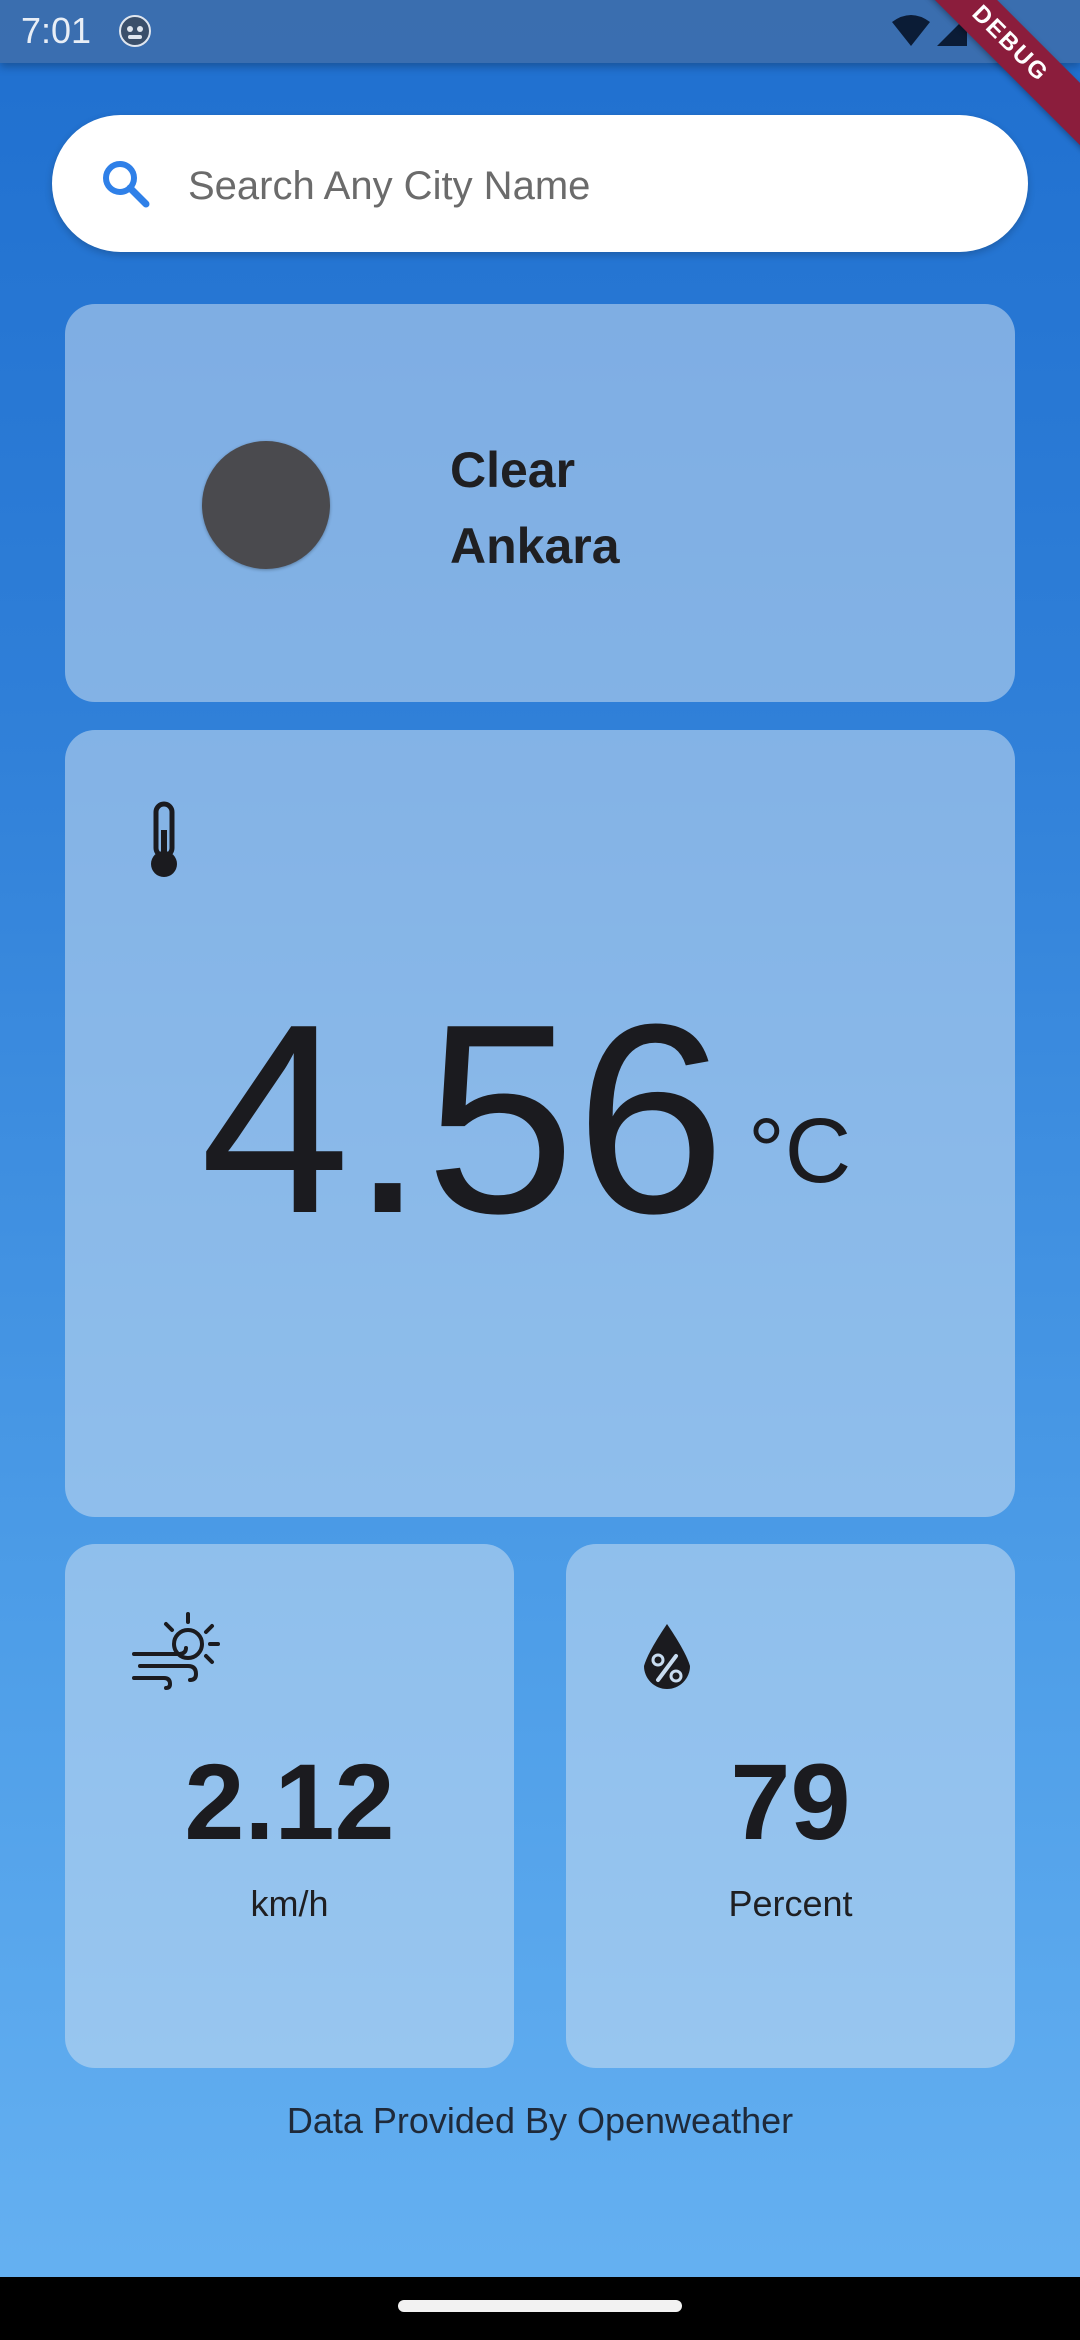 Image resolution: width=1080 pixels, height=2340 pixels. I want to click on condition-label: Clear, so click(513, 470).